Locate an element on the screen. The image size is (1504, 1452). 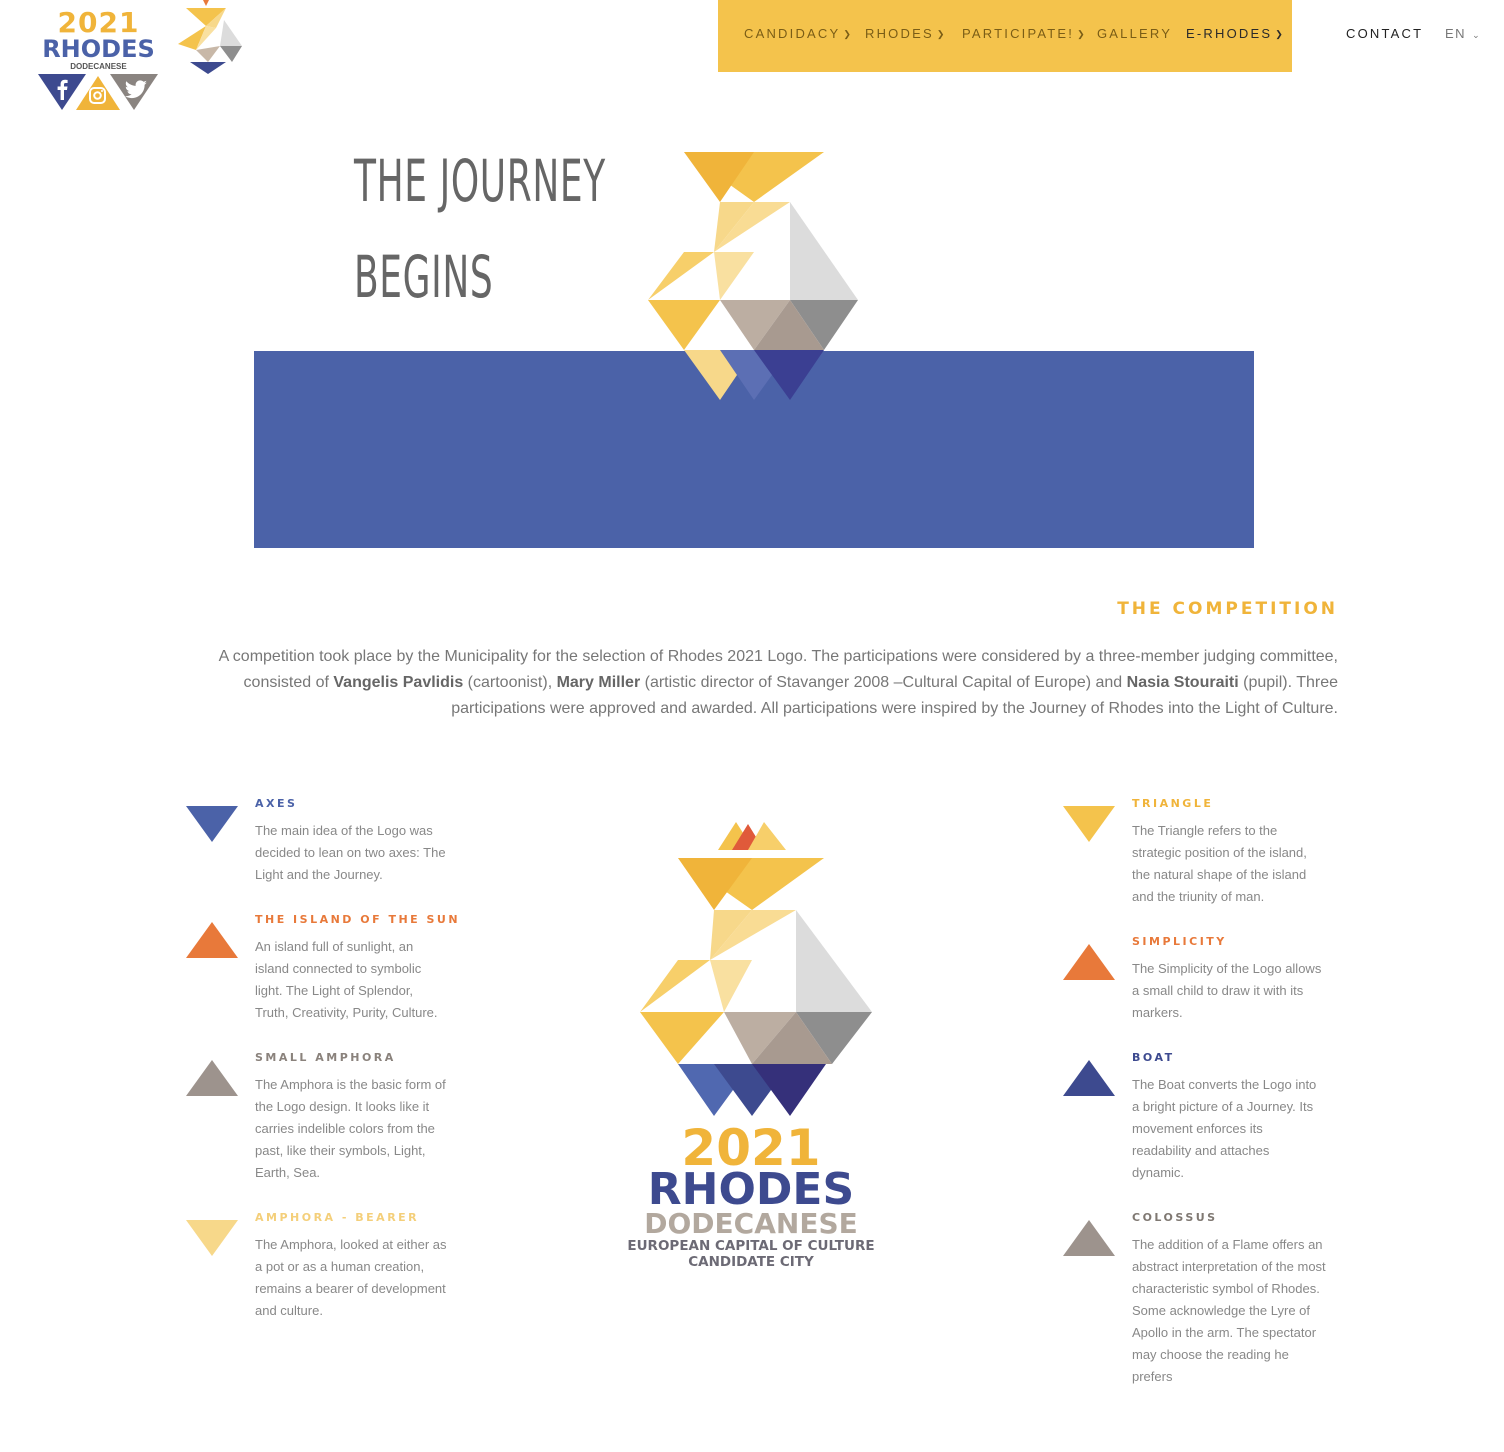
amphora-emblem-hero is located at coordinates (753, 276).